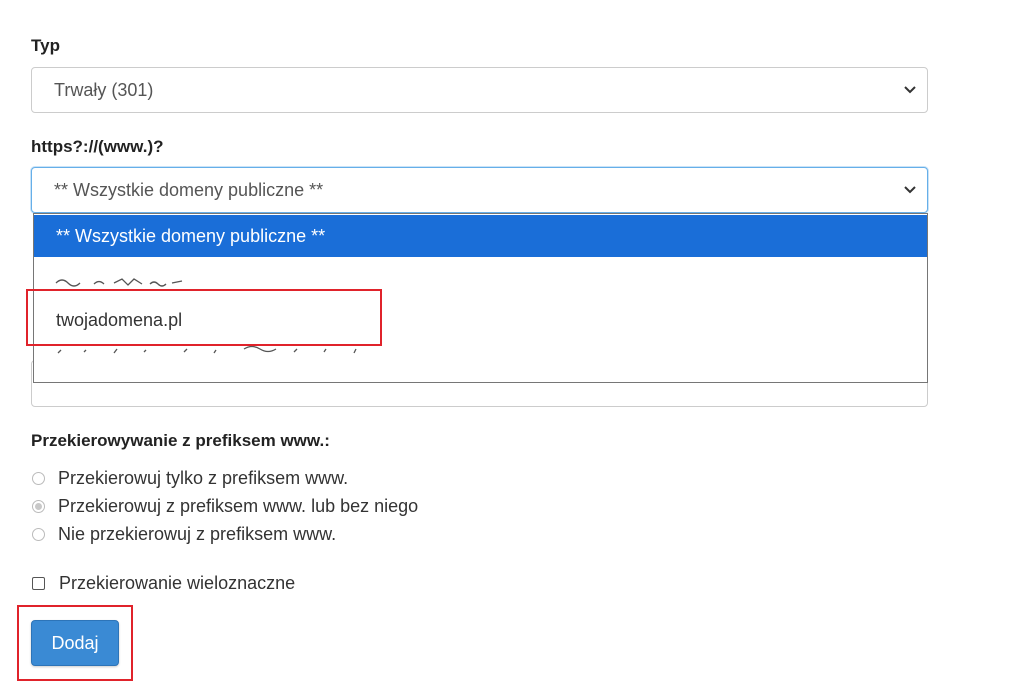 This screenshot has height=682, width=1024. What do you see at coordinates (119, 282) in the screenshot?
I see `redaction-mark` at bounding box center [119, 282].